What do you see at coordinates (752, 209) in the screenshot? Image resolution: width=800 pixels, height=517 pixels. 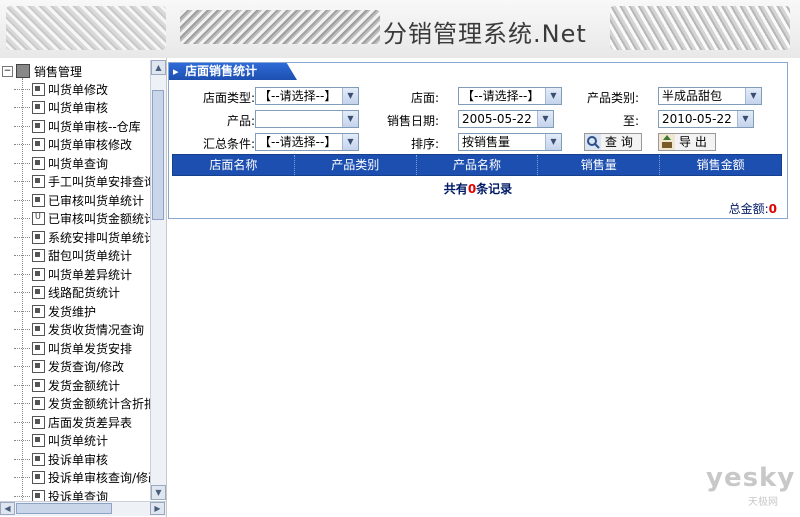 I see `total-amount: 总金额:0` at bounding box center [752, 209].